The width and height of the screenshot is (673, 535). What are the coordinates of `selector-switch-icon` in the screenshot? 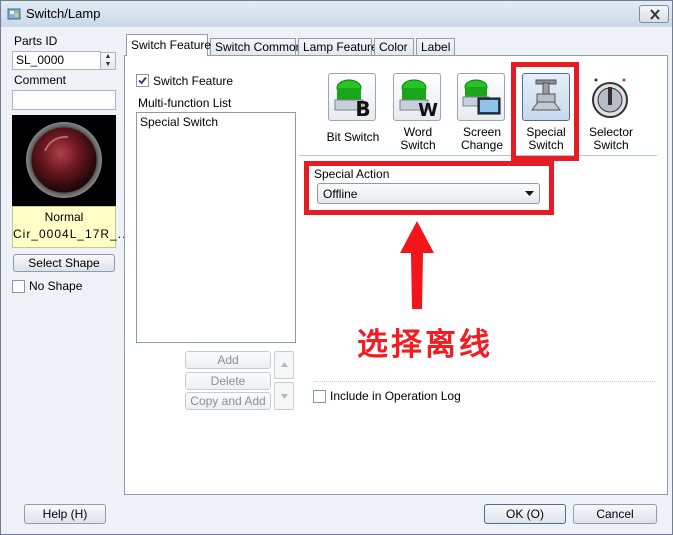 It's located at (610, 98).